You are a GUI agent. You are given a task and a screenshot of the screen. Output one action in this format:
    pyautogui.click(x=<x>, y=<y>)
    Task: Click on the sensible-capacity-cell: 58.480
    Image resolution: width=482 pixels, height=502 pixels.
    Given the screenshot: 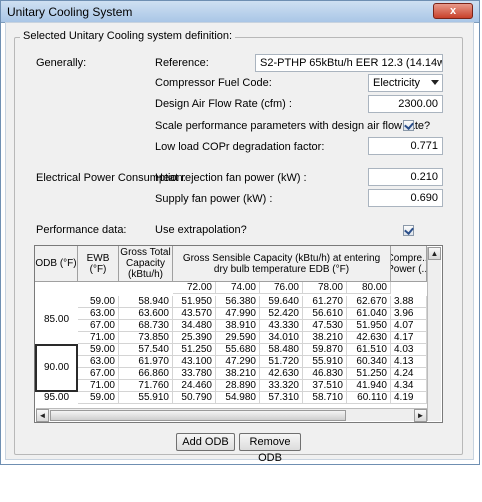 What is the action you would take?
    pyautogui.click(x=281, y=350)
    